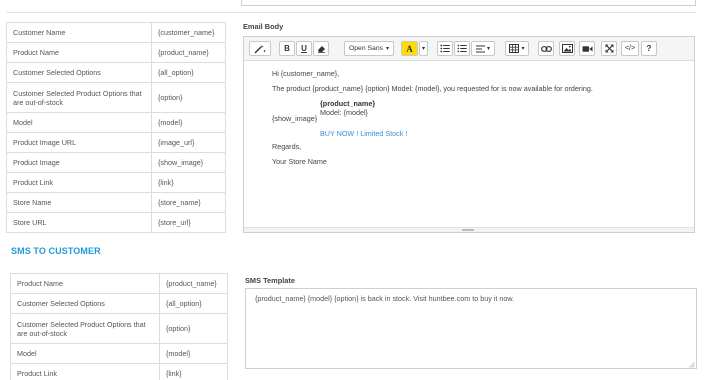 Image resolution: width=710 pixels, height=380 pixels. I want to click on previous-section-edge, so click(355, 7).